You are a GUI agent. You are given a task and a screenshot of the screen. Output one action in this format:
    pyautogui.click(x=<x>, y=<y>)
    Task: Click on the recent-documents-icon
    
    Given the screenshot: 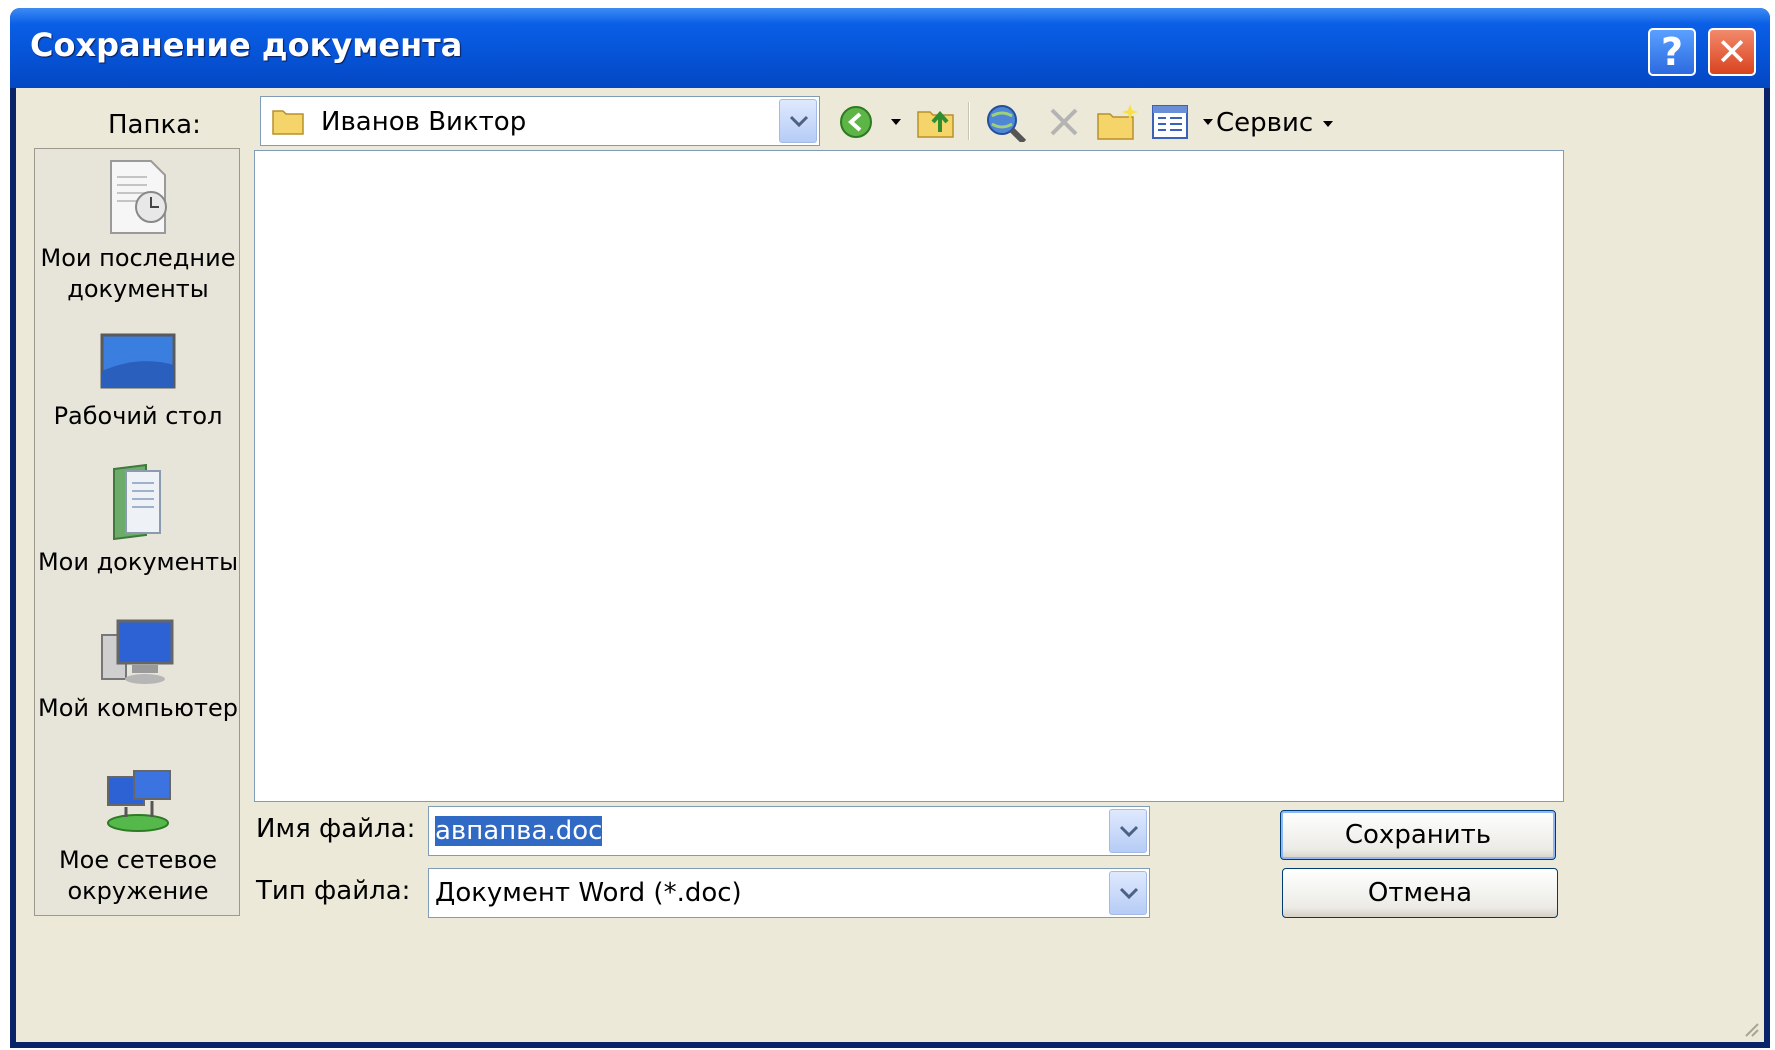 What is the action you would take?
    pyautogui.click(x=138, y=197)
    